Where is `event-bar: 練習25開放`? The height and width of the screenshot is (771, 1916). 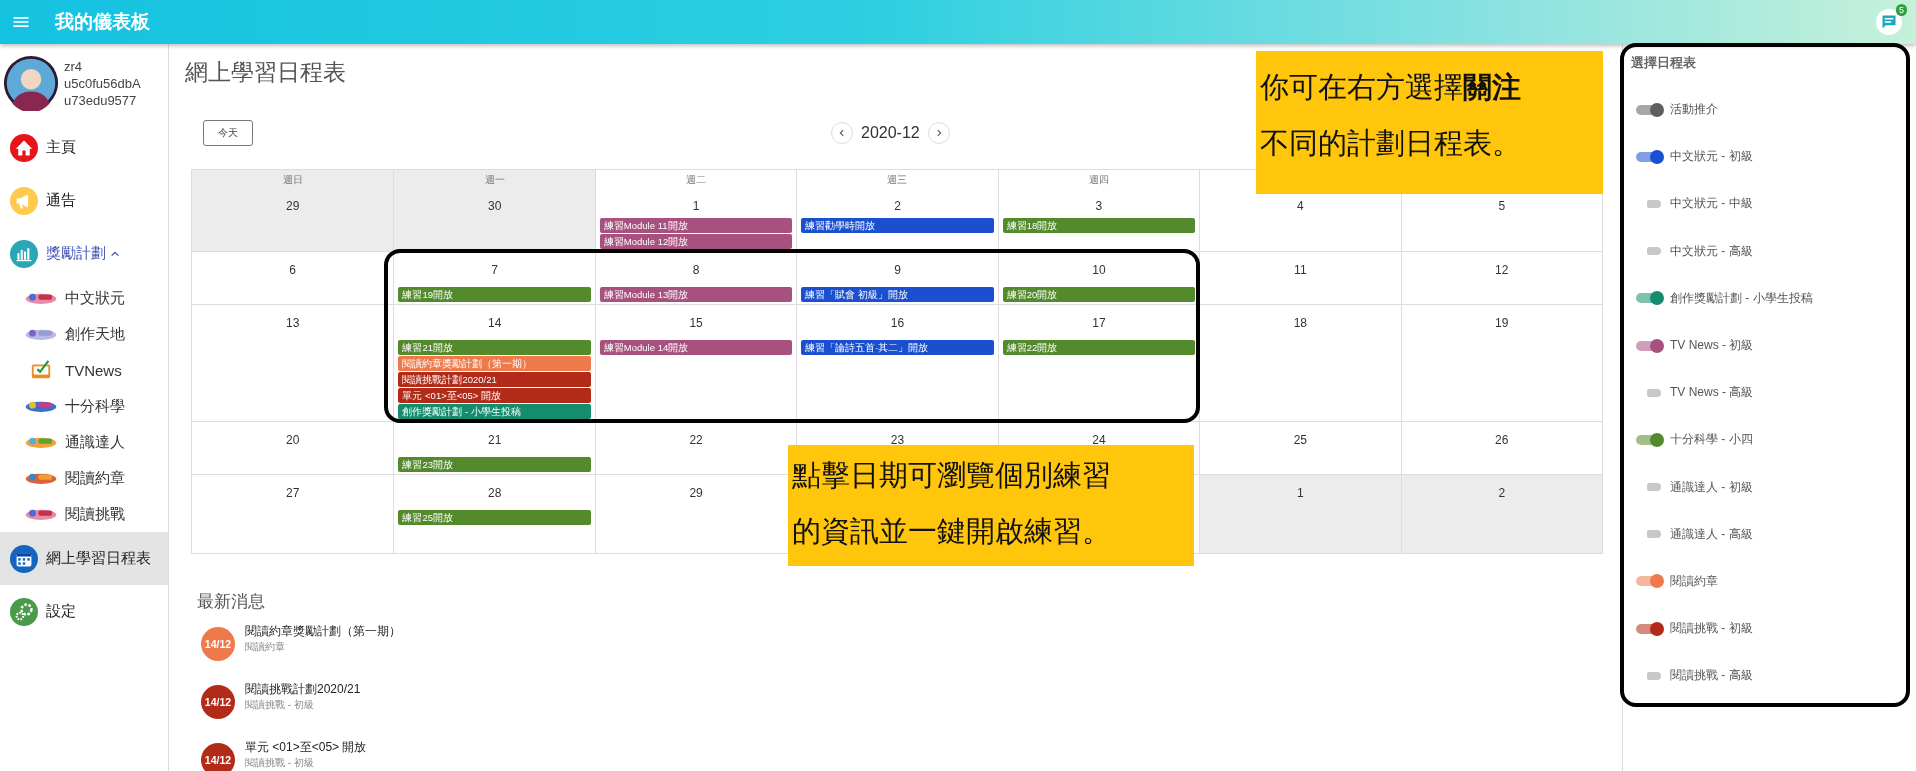
event-bar: 練習25開放 is located at coordinates (494, 517).